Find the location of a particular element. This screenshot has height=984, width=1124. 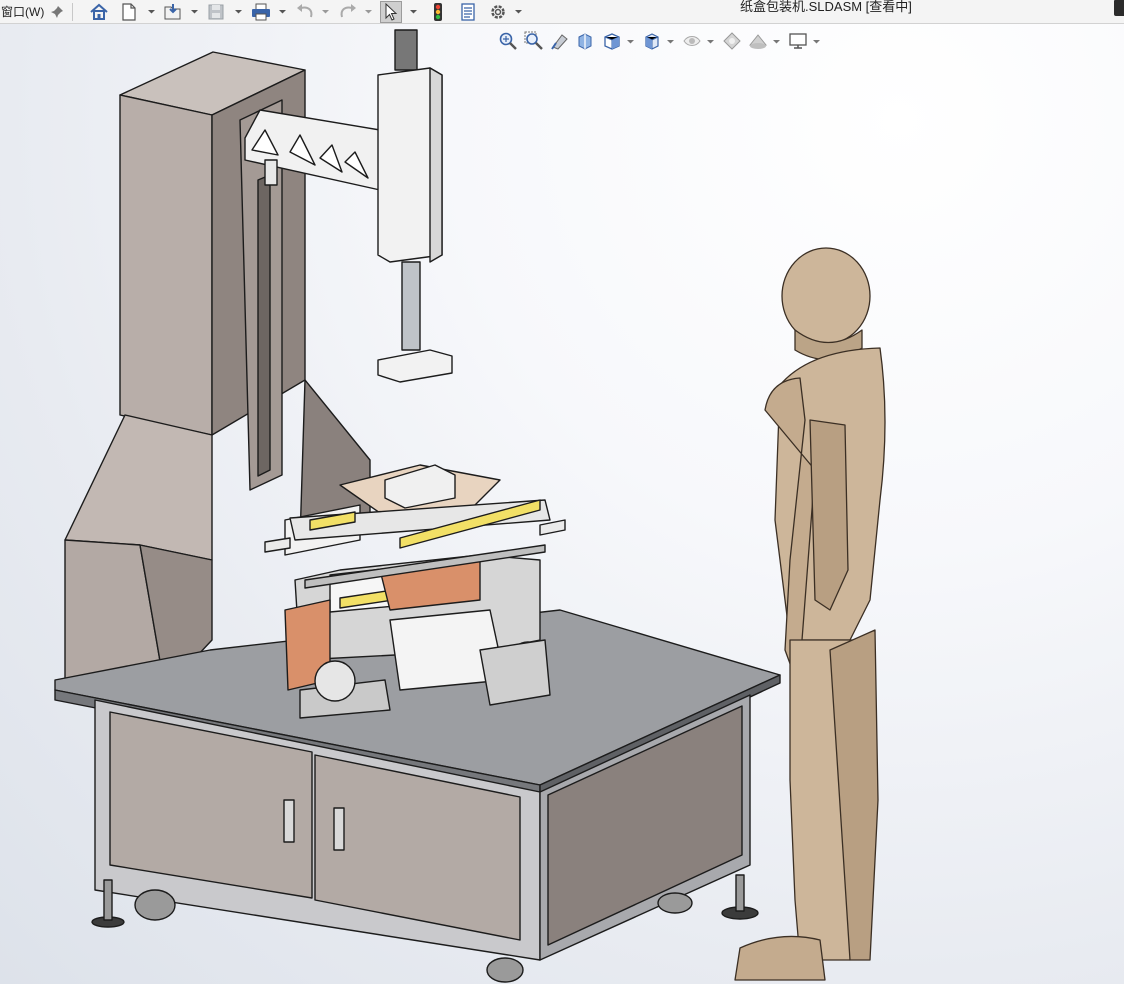

toolbar-separator is located at coordinates (72, 12).